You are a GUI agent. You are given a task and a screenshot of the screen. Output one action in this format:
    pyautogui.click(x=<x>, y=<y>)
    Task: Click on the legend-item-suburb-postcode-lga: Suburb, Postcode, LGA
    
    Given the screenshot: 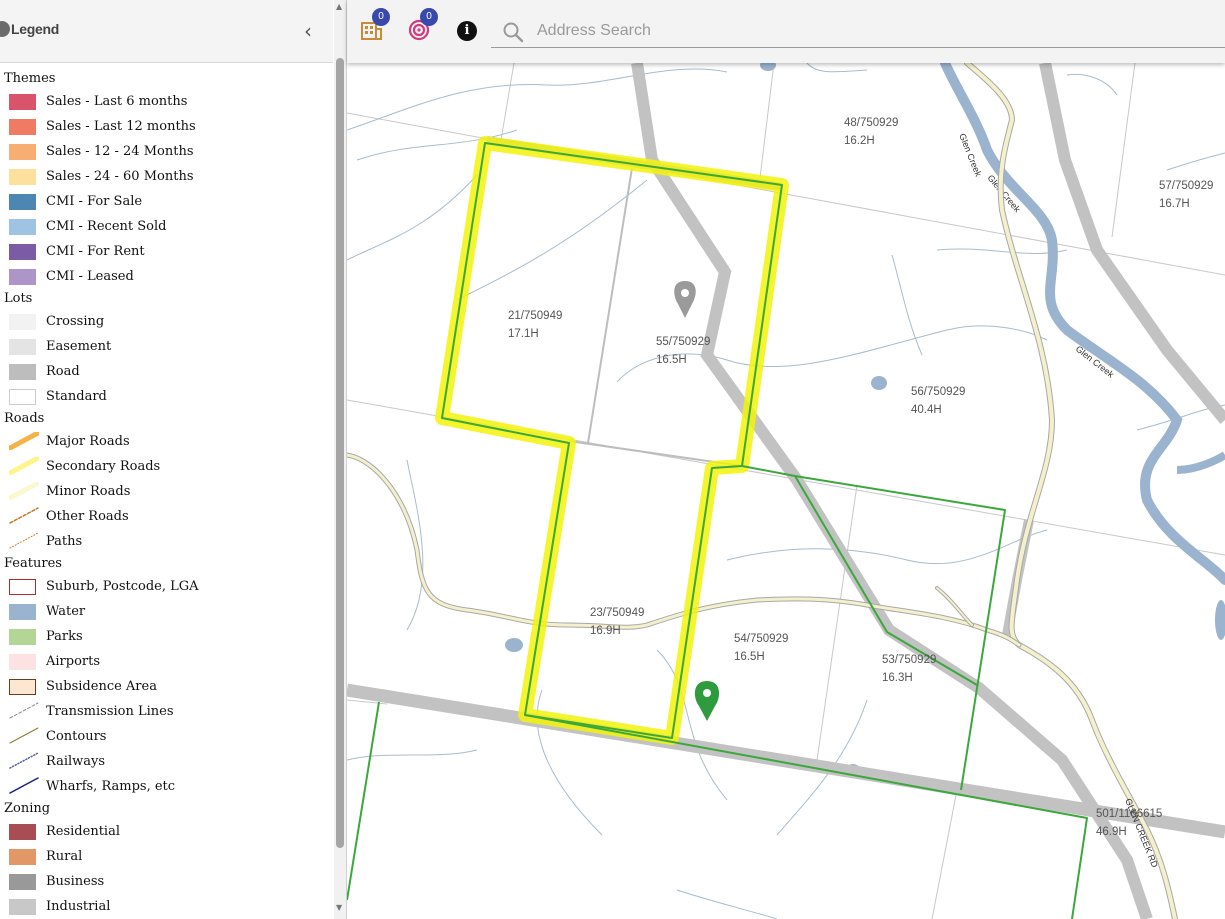 What is the action you would take?
    pyautogui.click(x=166, y=586)
    